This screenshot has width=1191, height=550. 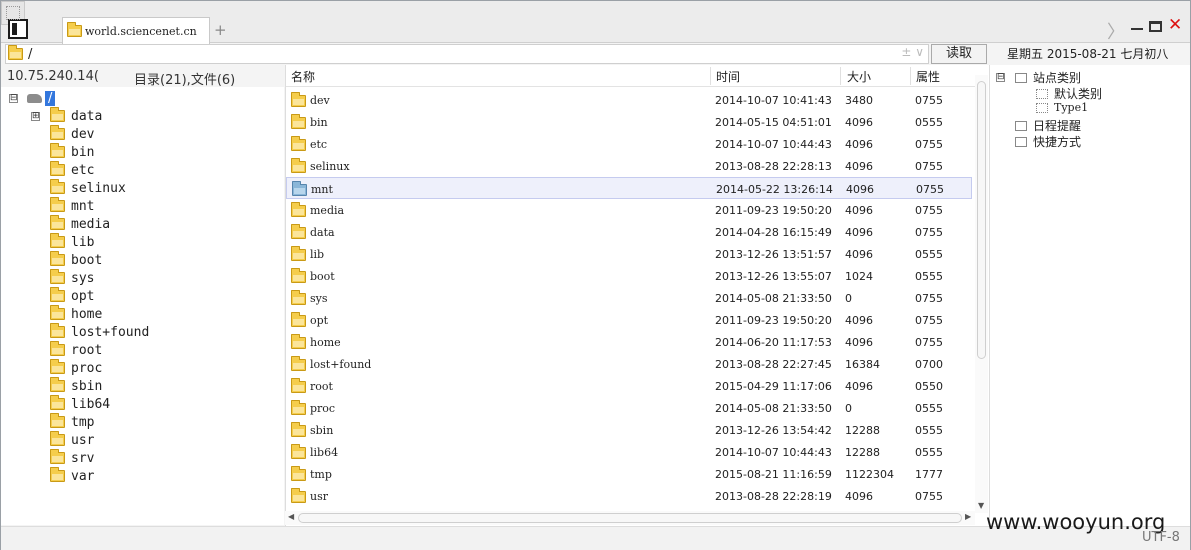 I want to click on table-row: lib 2013-12-26 13:51:57 4096 0555, so click(x=629, y=254).